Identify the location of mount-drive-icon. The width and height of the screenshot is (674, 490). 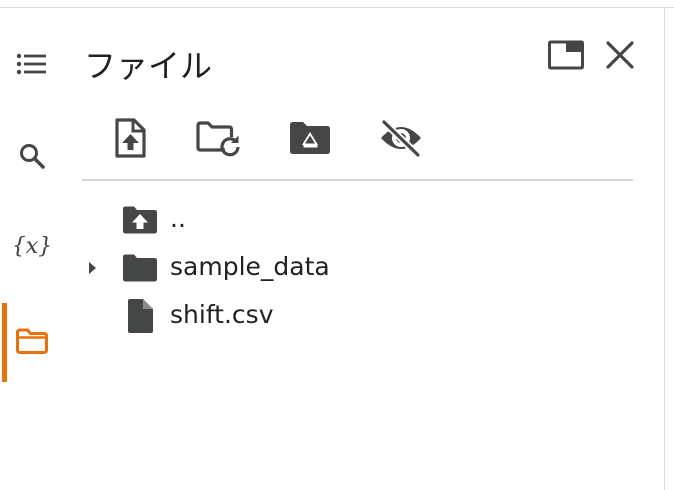
(310, 140).